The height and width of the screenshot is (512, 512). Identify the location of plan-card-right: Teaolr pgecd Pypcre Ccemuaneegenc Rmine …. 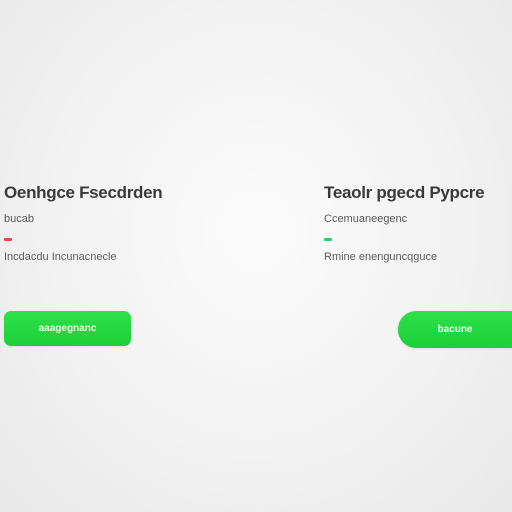
(418, 223).